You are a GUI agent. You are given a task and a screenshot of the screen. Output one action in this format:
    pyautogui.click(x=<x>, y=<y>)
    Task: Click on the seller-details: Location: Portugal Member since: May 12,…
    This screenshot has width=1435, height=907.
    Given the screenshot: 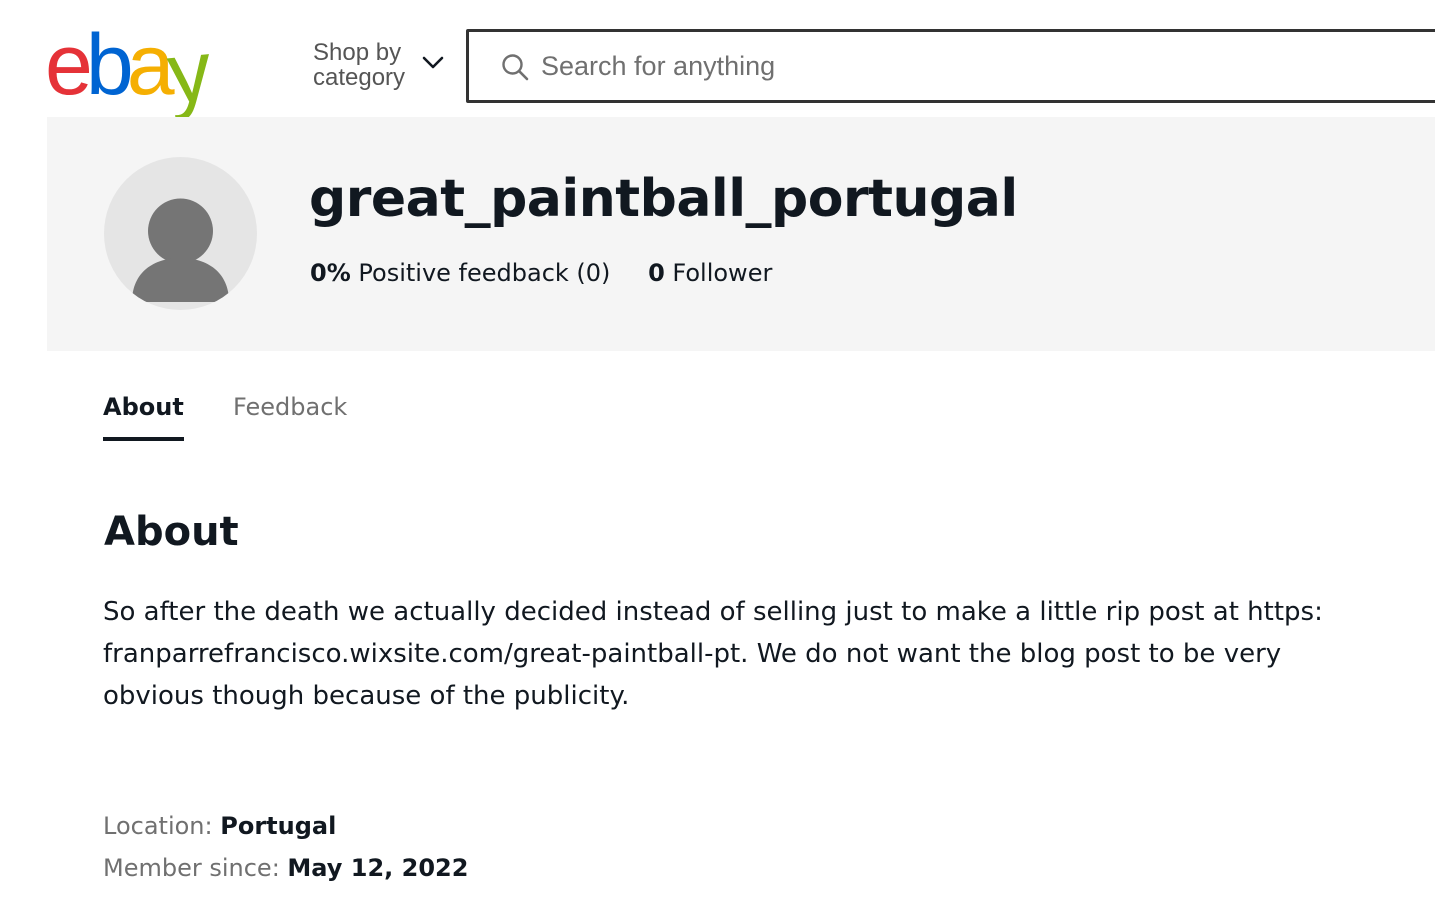 What is the action you would take?
    pyautogui.click(x=285, y=847)
    